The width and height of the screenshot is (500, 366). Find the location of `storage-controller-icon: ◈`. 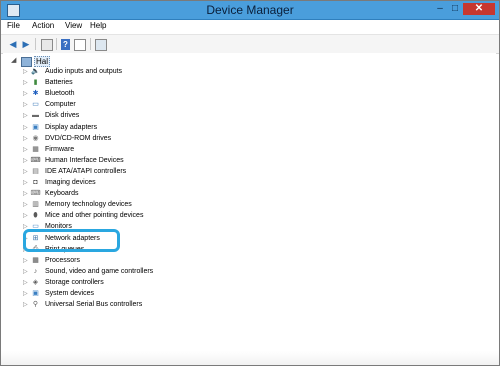

storage-controller-icon: ◈ is located at coordinates (35, 282).